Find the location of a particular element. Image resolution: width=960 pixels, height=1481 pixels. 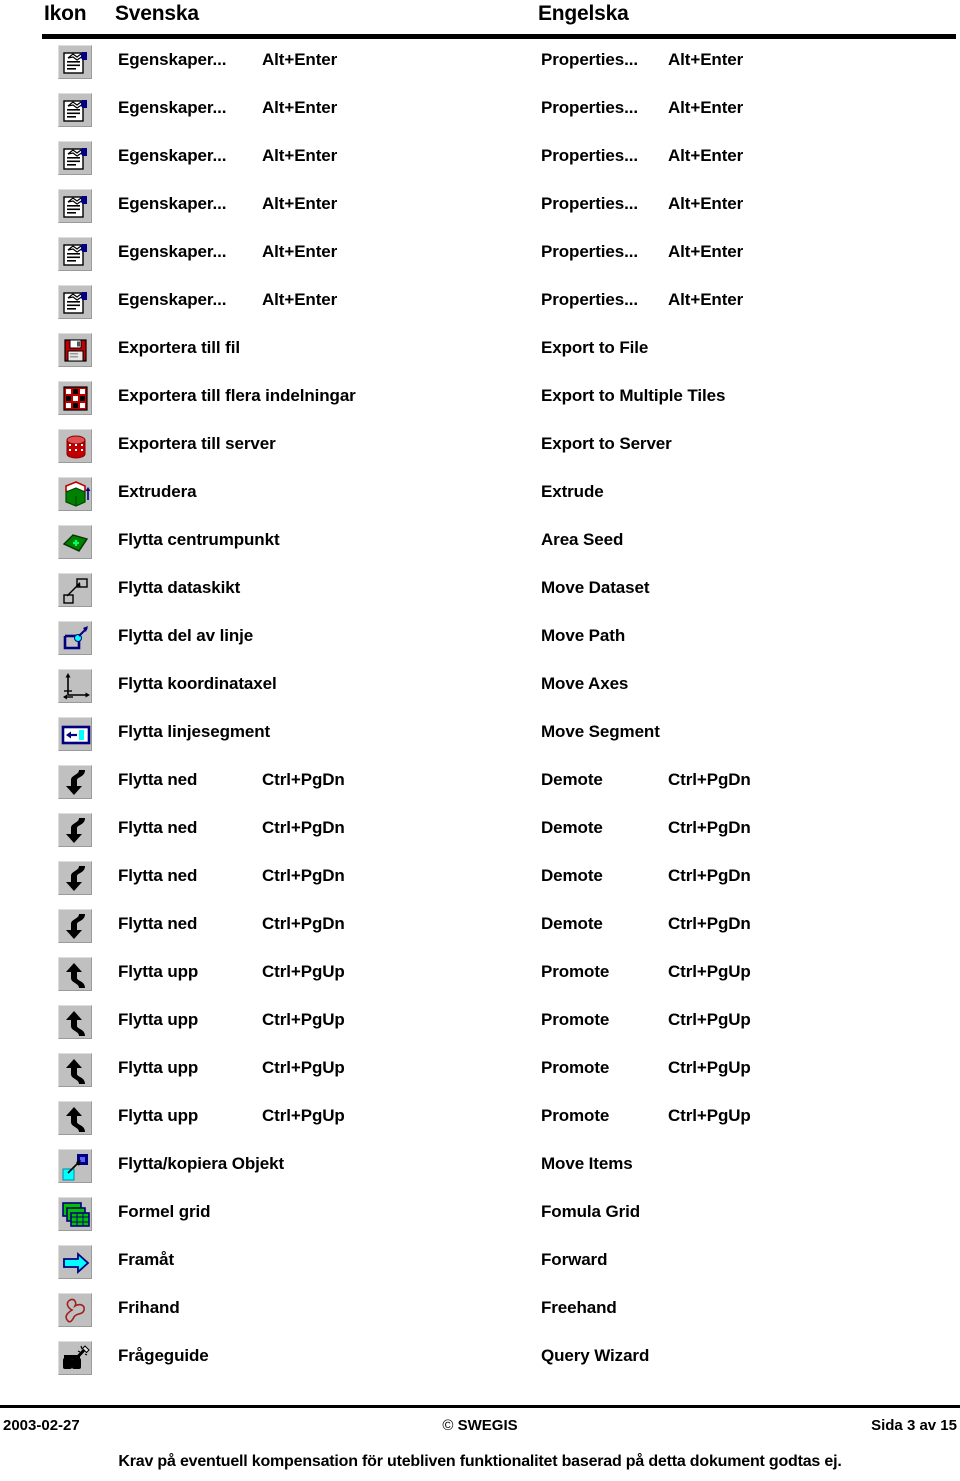

english-label: Export to Multiple Tiles is located at coordinates (633, 395).